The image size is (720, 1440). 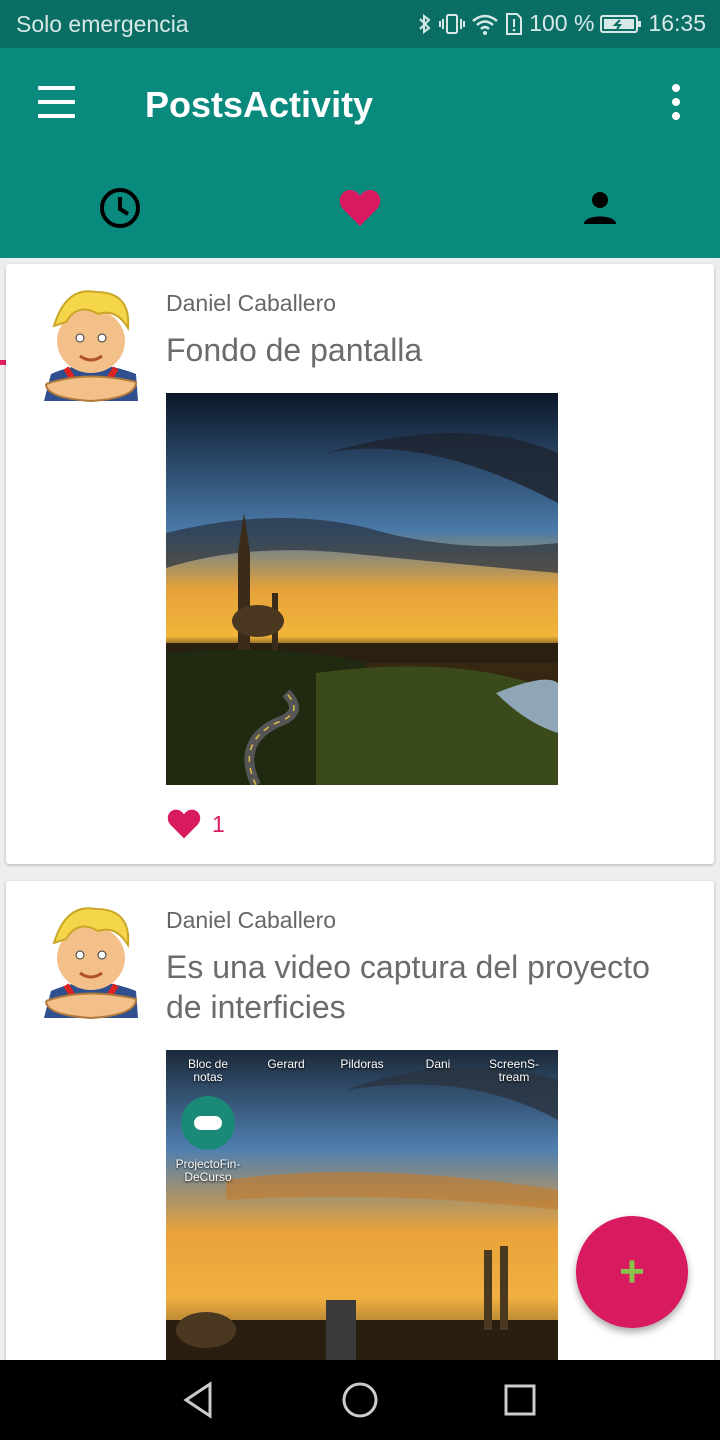 What do you see at coordinates (208, 1170) in the screenshot?
I see `app-label: ProjectoFin- DeCurso` at bounding box center [208, 1170].